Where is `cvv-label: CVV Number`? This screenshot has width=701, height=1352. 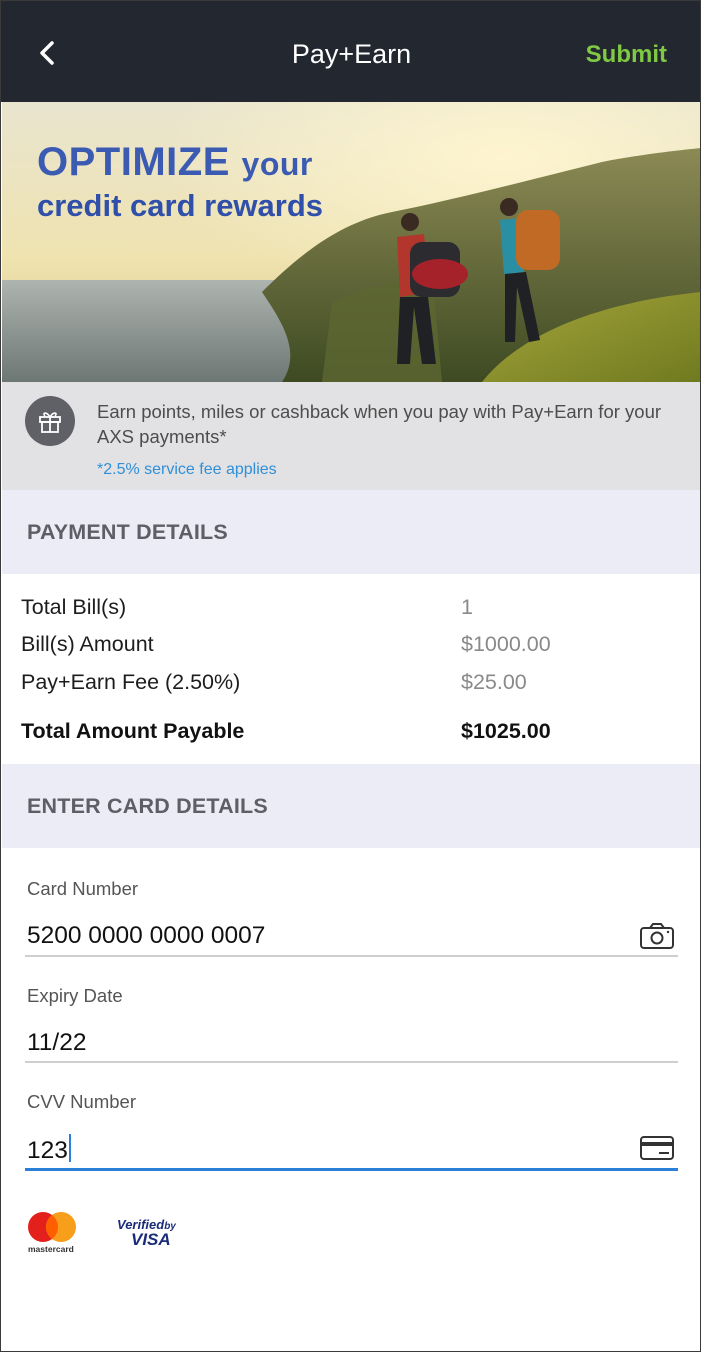
cvv-label: CVV Number is located at coordinates (81, 1101).